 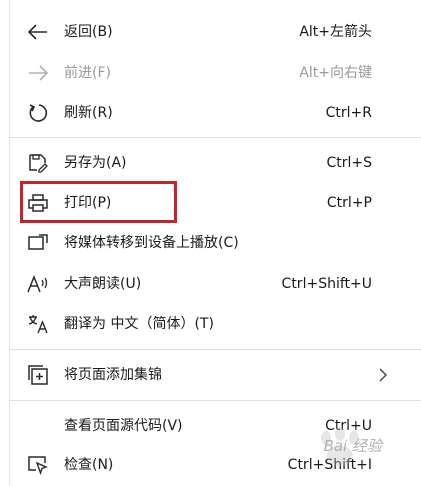 What do you see at coordinates (98, 202) in the screenshot?
I see `print-highlight-box` at bounding box center [98, 202].